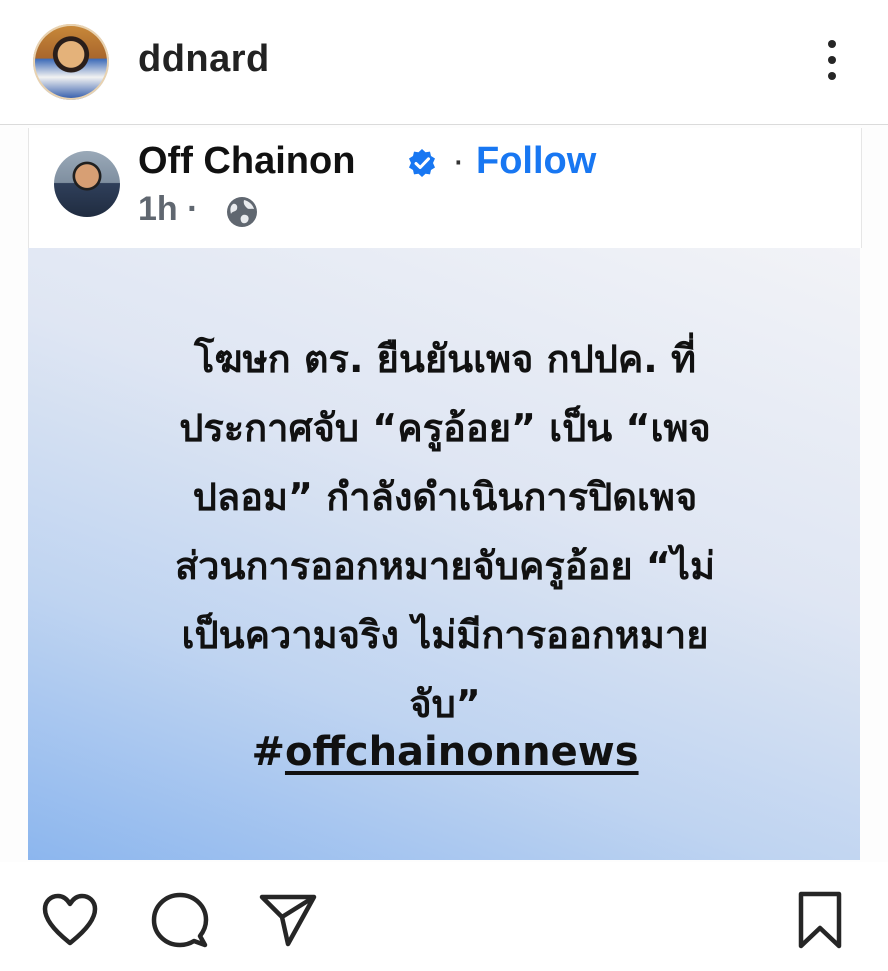 This screenshot has height=971, width=888. What do you see at coordinates (445, 359) in the screenshot?
I see `quote-line: โฆษก ตร. ยืนยันเพจ กปปค. ที่` at bounding box center [445, 359].